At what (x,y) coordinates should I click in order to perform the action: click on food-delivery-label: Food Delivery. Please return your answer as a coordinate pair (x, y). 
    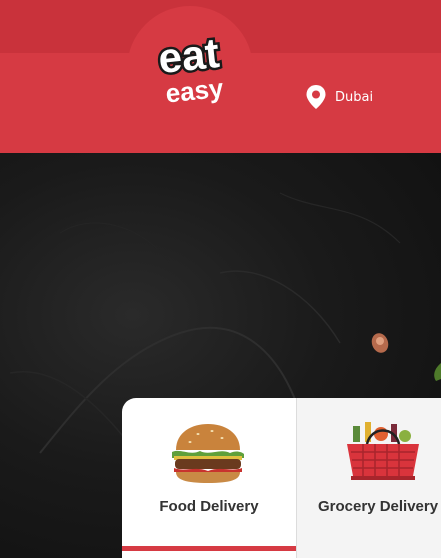
    Looking at the image, I should click on (209, 506).